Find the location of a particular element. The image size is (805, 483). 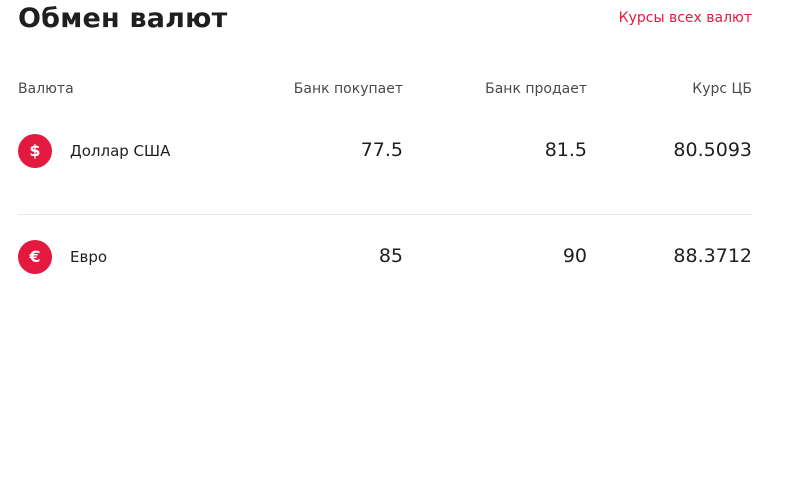

column-header-bank-sells: Банк продает is located at coordinates (536, 89).